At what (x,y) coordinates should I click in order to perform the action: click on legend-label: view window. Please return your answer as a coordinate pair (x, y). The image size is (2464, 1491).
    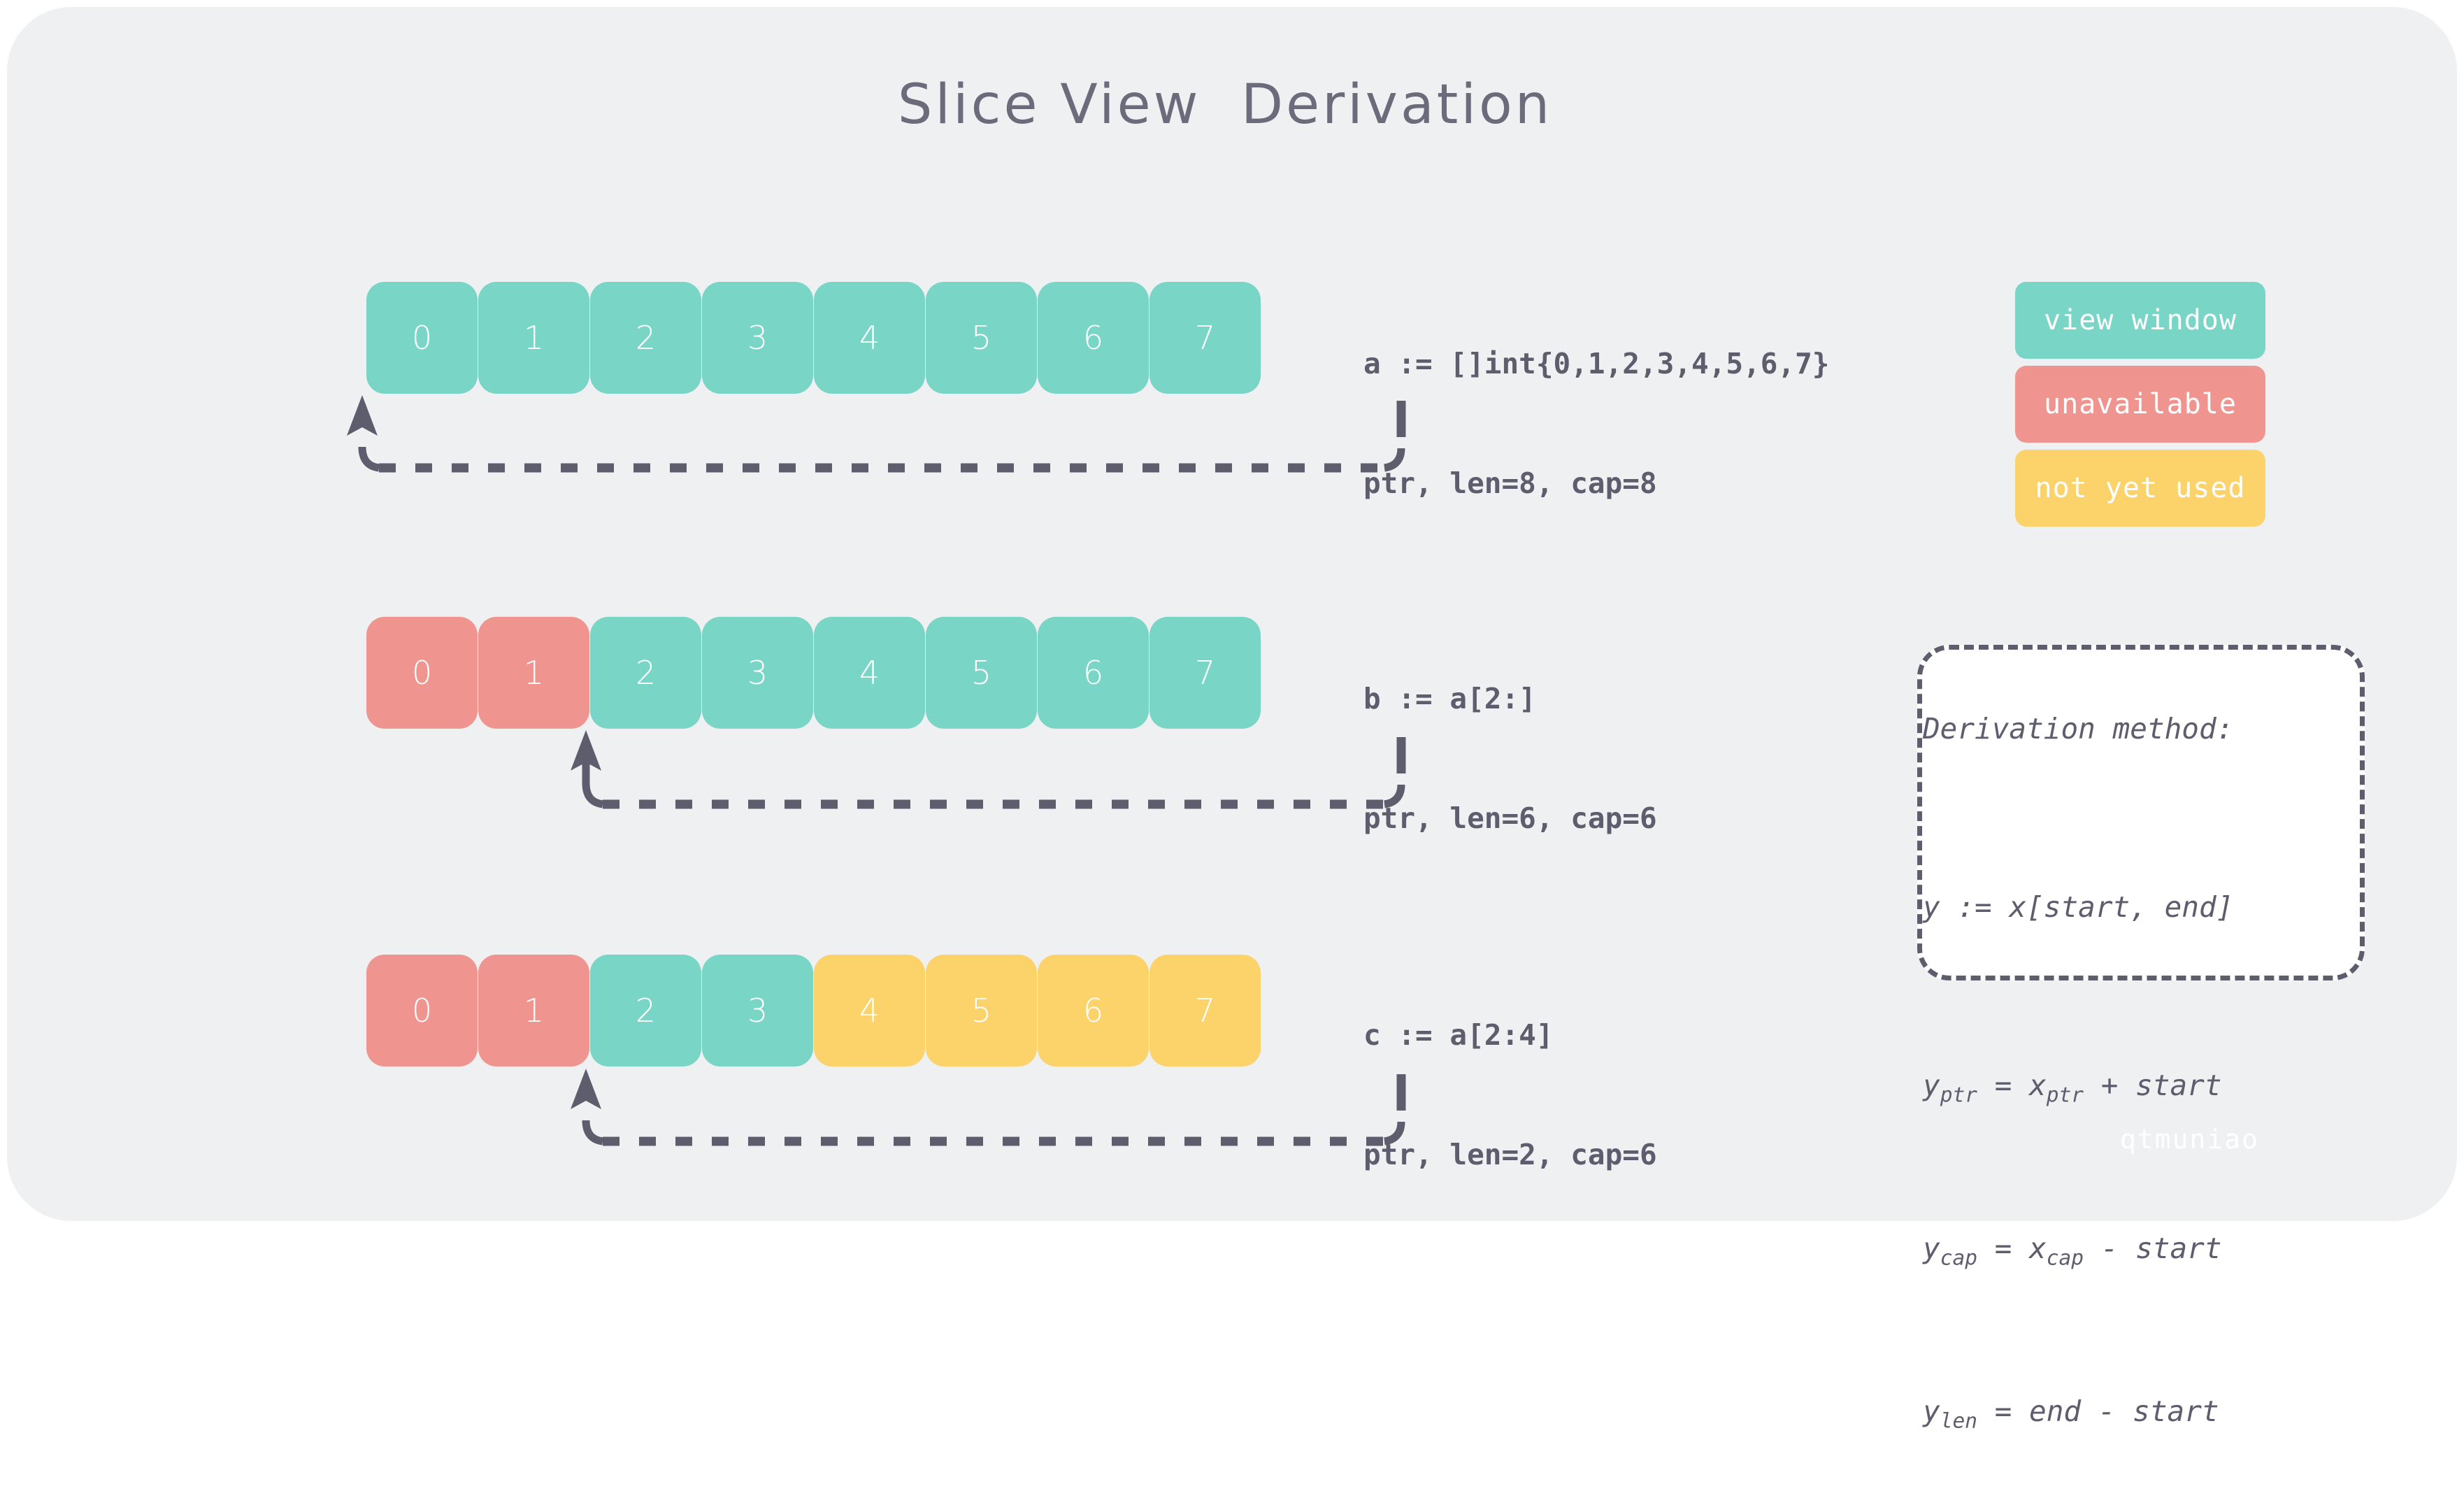
    Looking at the image, I should click on (2140, 320).